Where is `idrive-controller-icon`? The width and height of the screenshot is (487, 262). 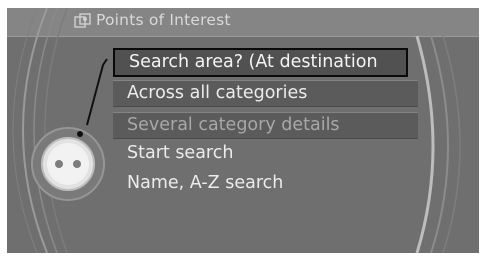
idrive-controller-icon is located at coordinates (68, 164).